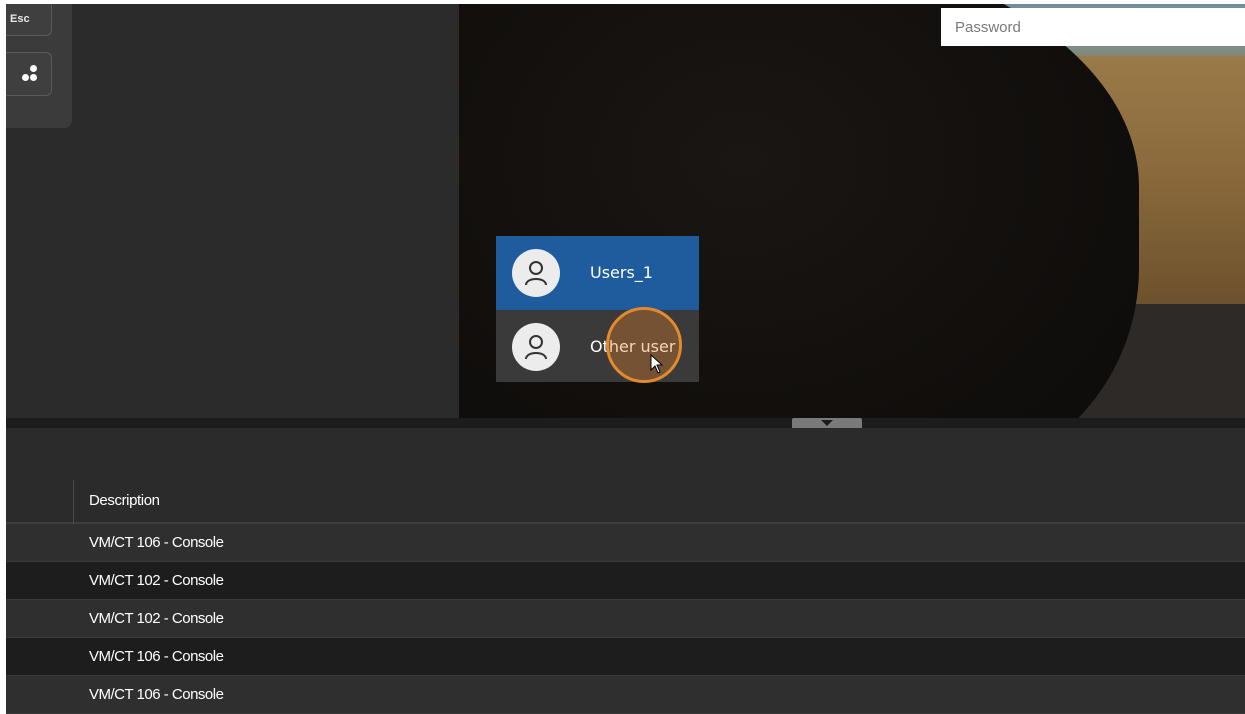 The image size is (1245, 714). I want to click on special-keys-panel: Esc, so click(39, 66).